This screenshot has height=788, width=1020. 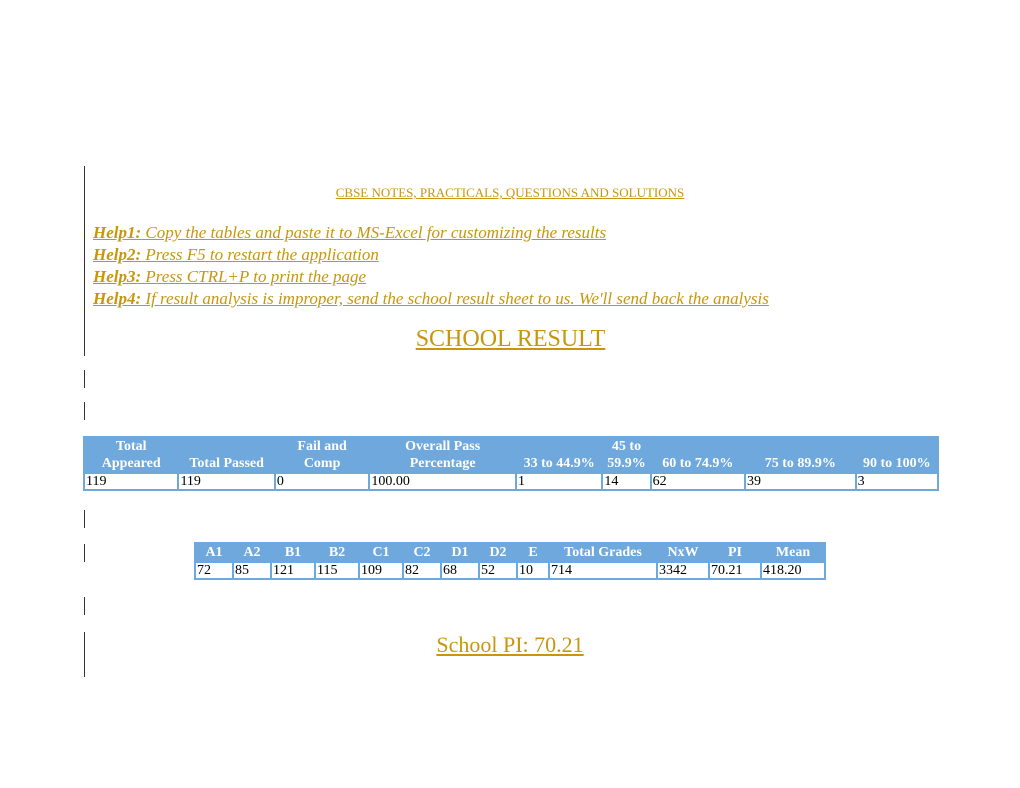 I want to click on header-c2: C2, so click(x=422, y=552).